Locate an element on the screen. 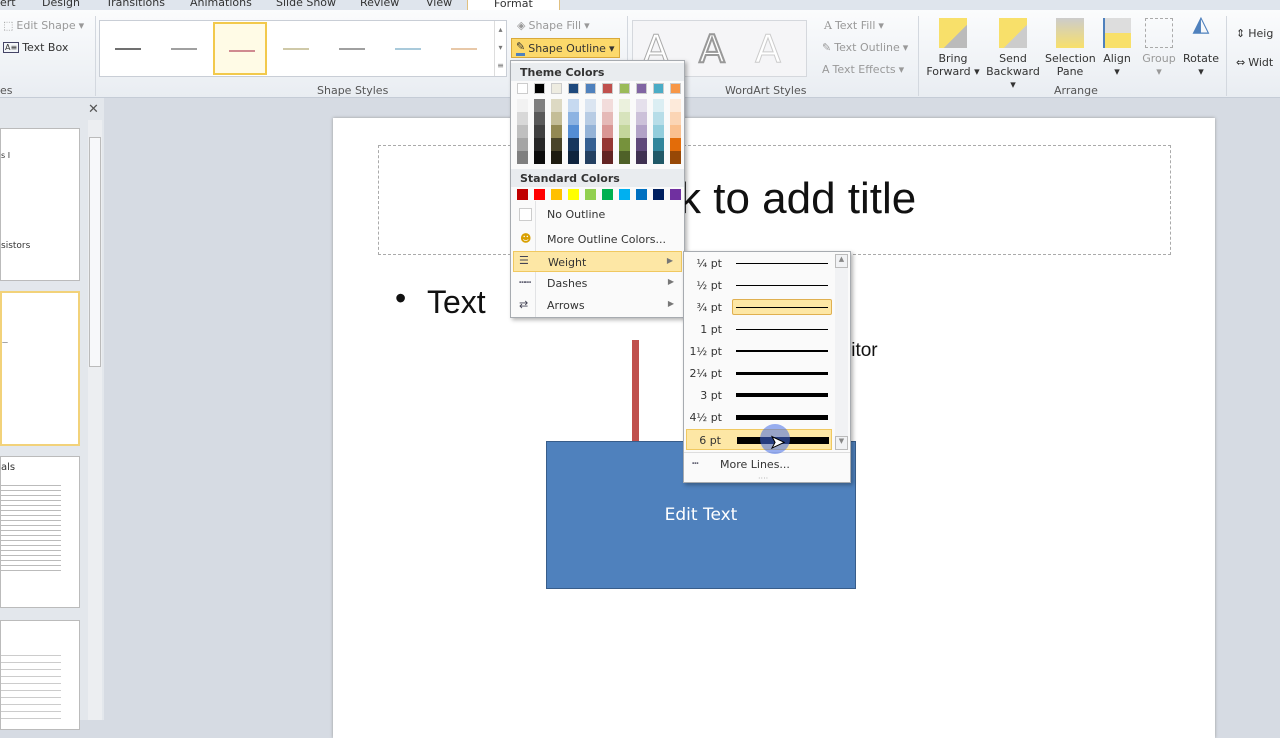 This screenshot has width=1280, height=738. style-item-selected is located at coordinates (240, 48).